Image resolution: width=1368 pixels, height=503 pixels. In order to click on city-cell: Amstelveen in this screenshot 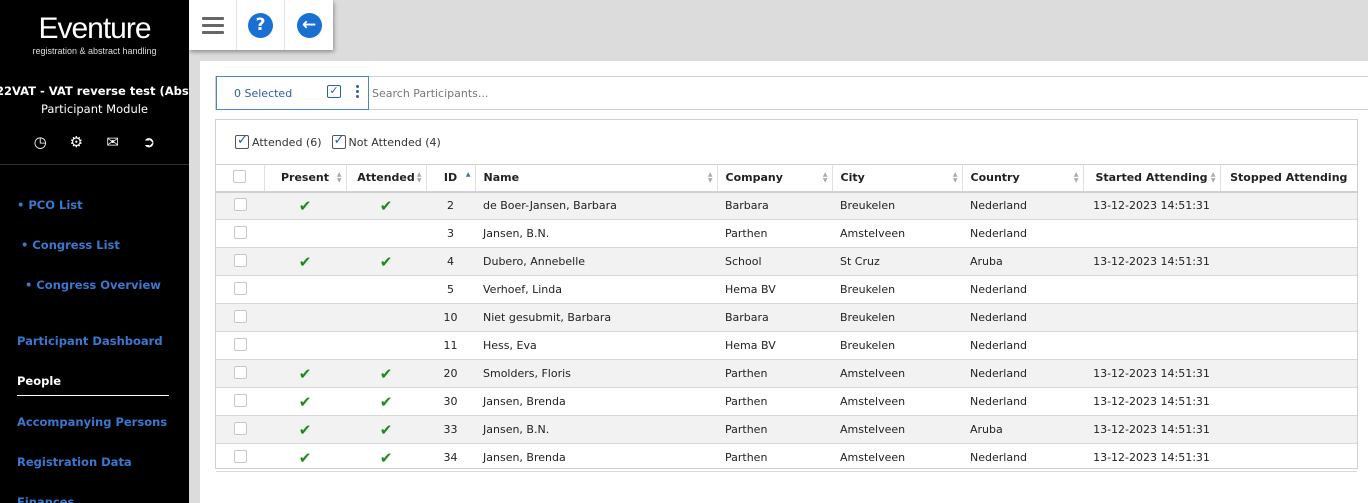, I will do `click(873, 233)`.